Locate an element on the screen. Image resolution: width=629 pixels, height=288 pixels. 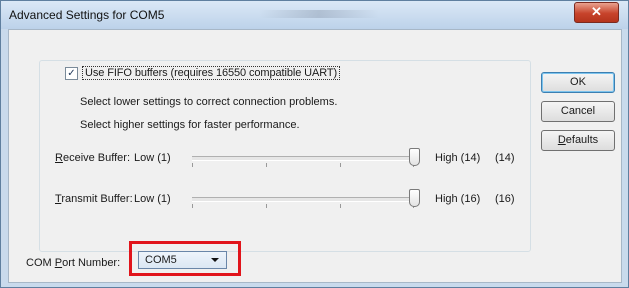
com-port-dropdown: COM5 is located at coordinates (182, 260).